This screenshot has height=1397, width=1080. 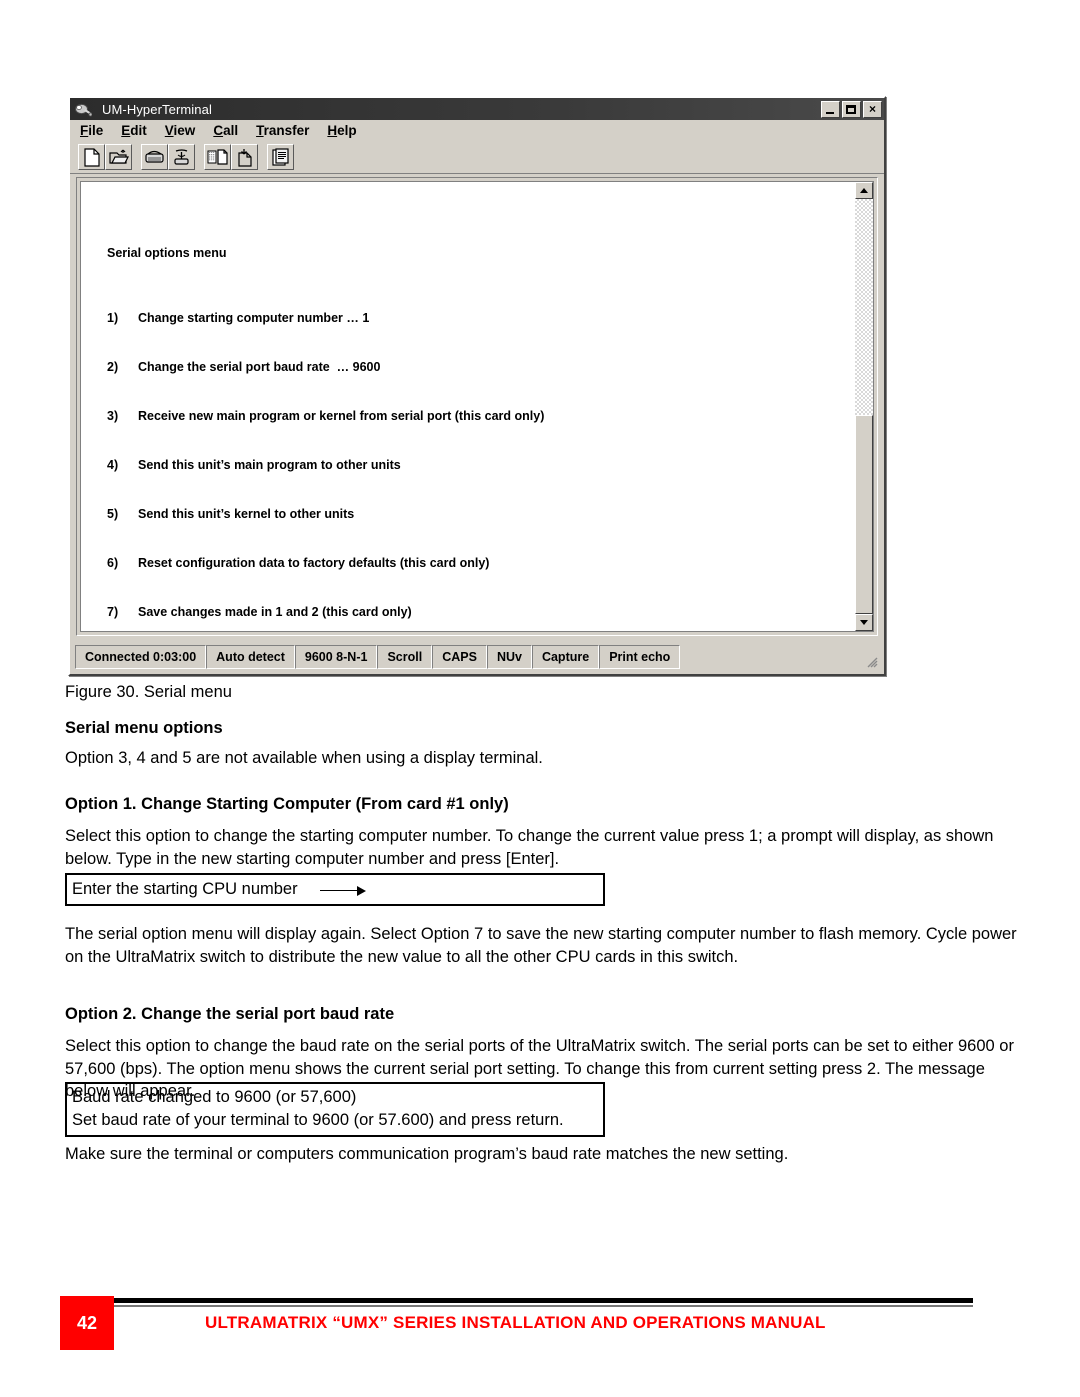 What do you see at coordinates (113, 318) in the screenshot?
I see `option-number: 1)` at bounding box center [113, 318].